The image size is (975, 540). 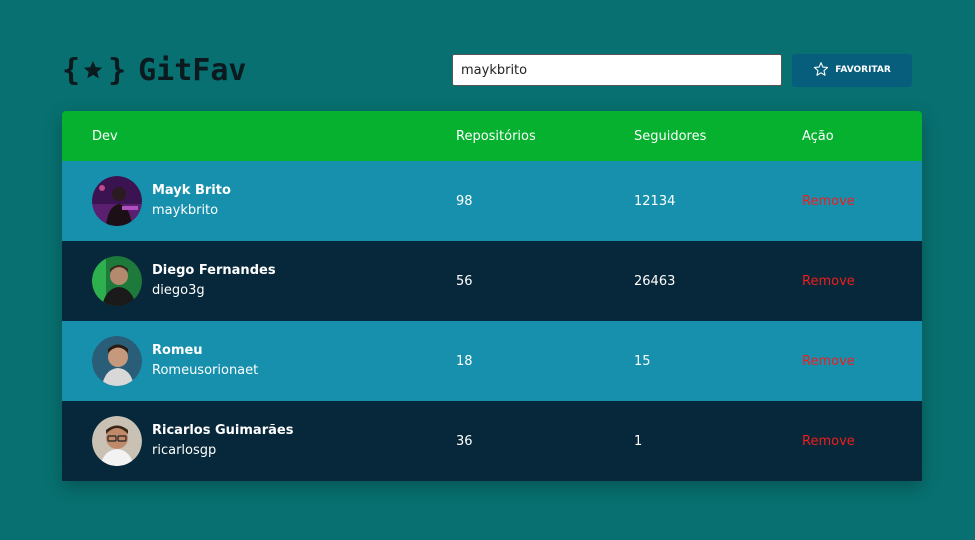 I want to click on logo: {} GitFav, so click(x=154, y=70).